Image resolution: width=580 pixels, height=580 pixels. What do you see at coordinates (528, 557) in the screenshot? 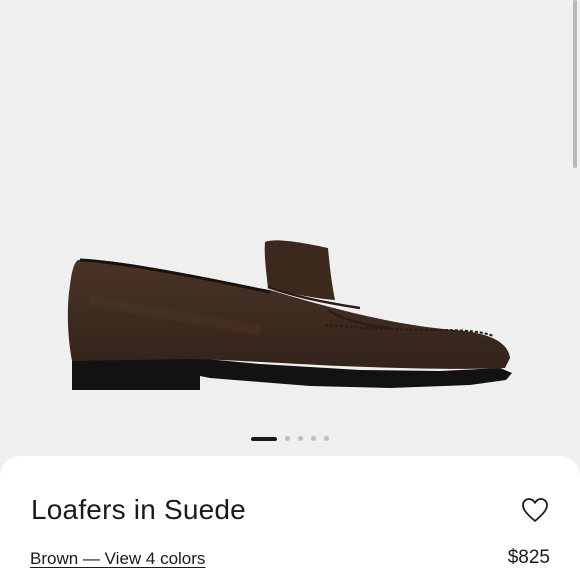
I see `product-price: $825` at bounding box center [528, 557].